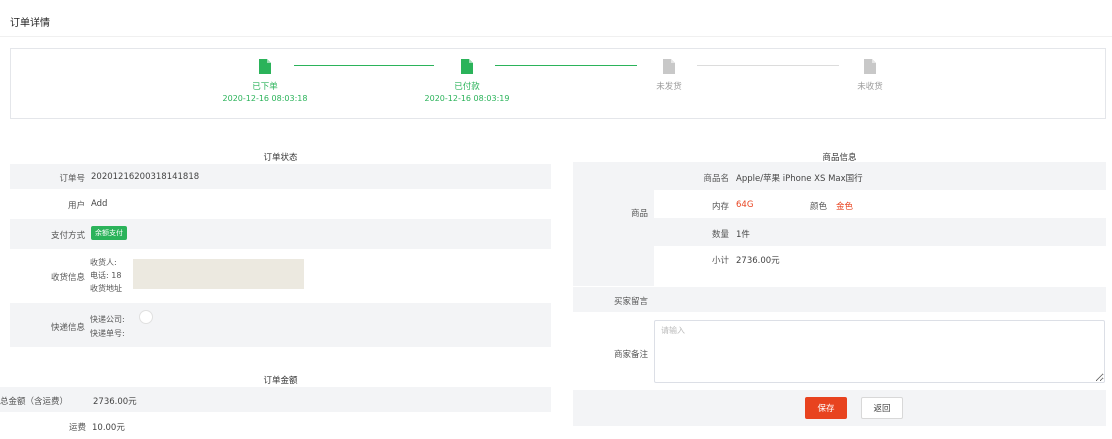  What do you see at coordinates (108, 428) in the screenshot?
I see `freight-value: 10.00元` at bounding box center [108, 428].